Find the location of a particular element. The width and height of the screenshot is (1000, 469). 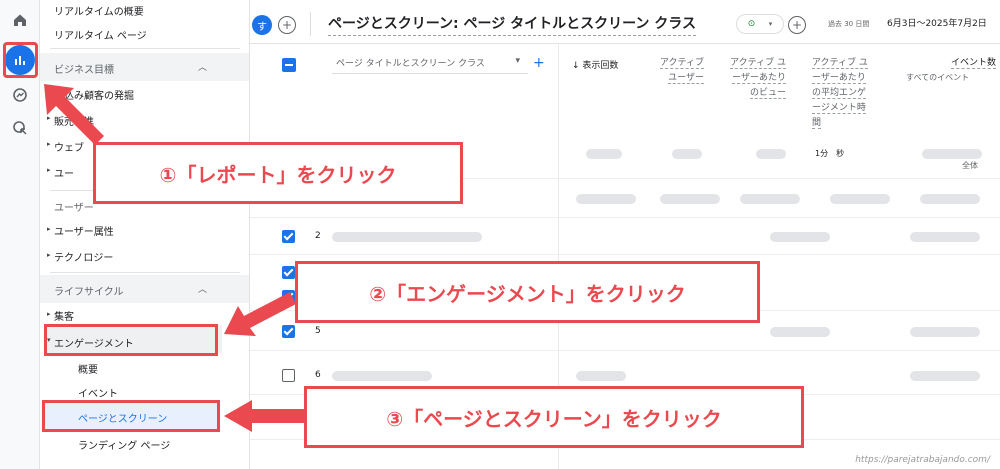

col-views-per-user: アクティブ ユーザーあたりのビュー is located at coordinates (758, 78).